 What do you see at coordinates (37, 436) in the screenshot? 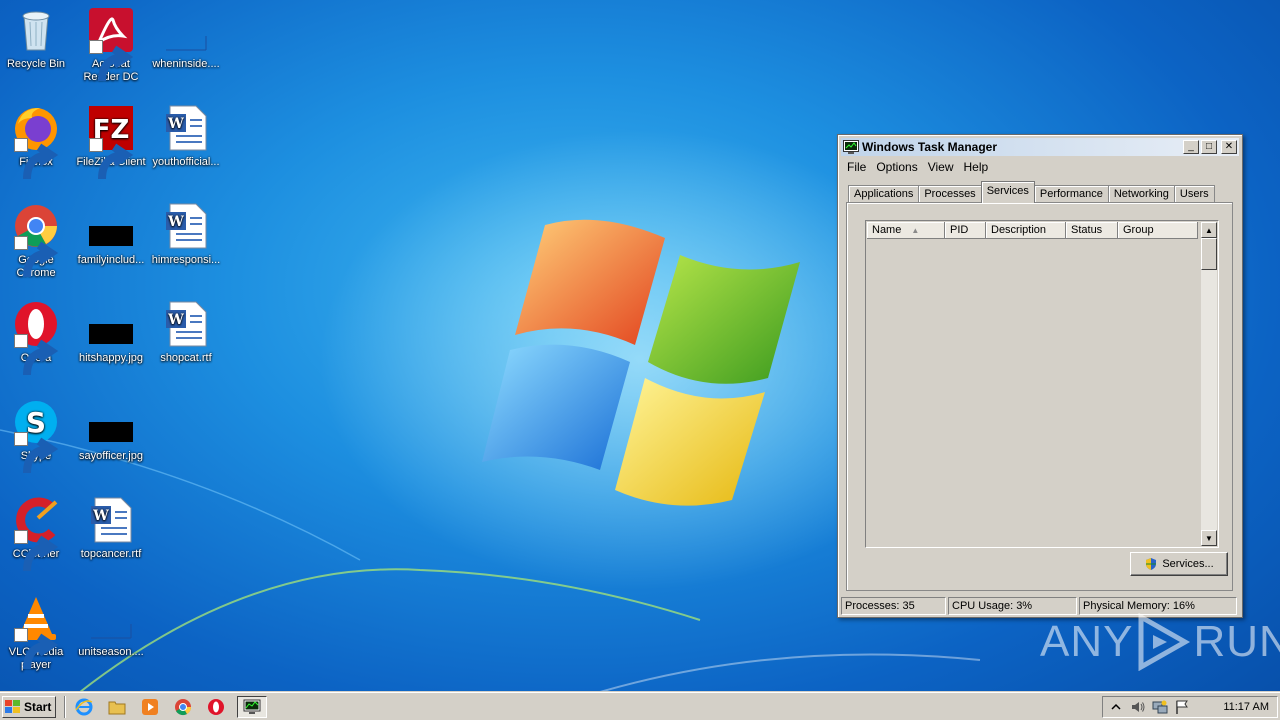
I see `desktop-icon-skype: S Skype` at bounding box center [37, 436].